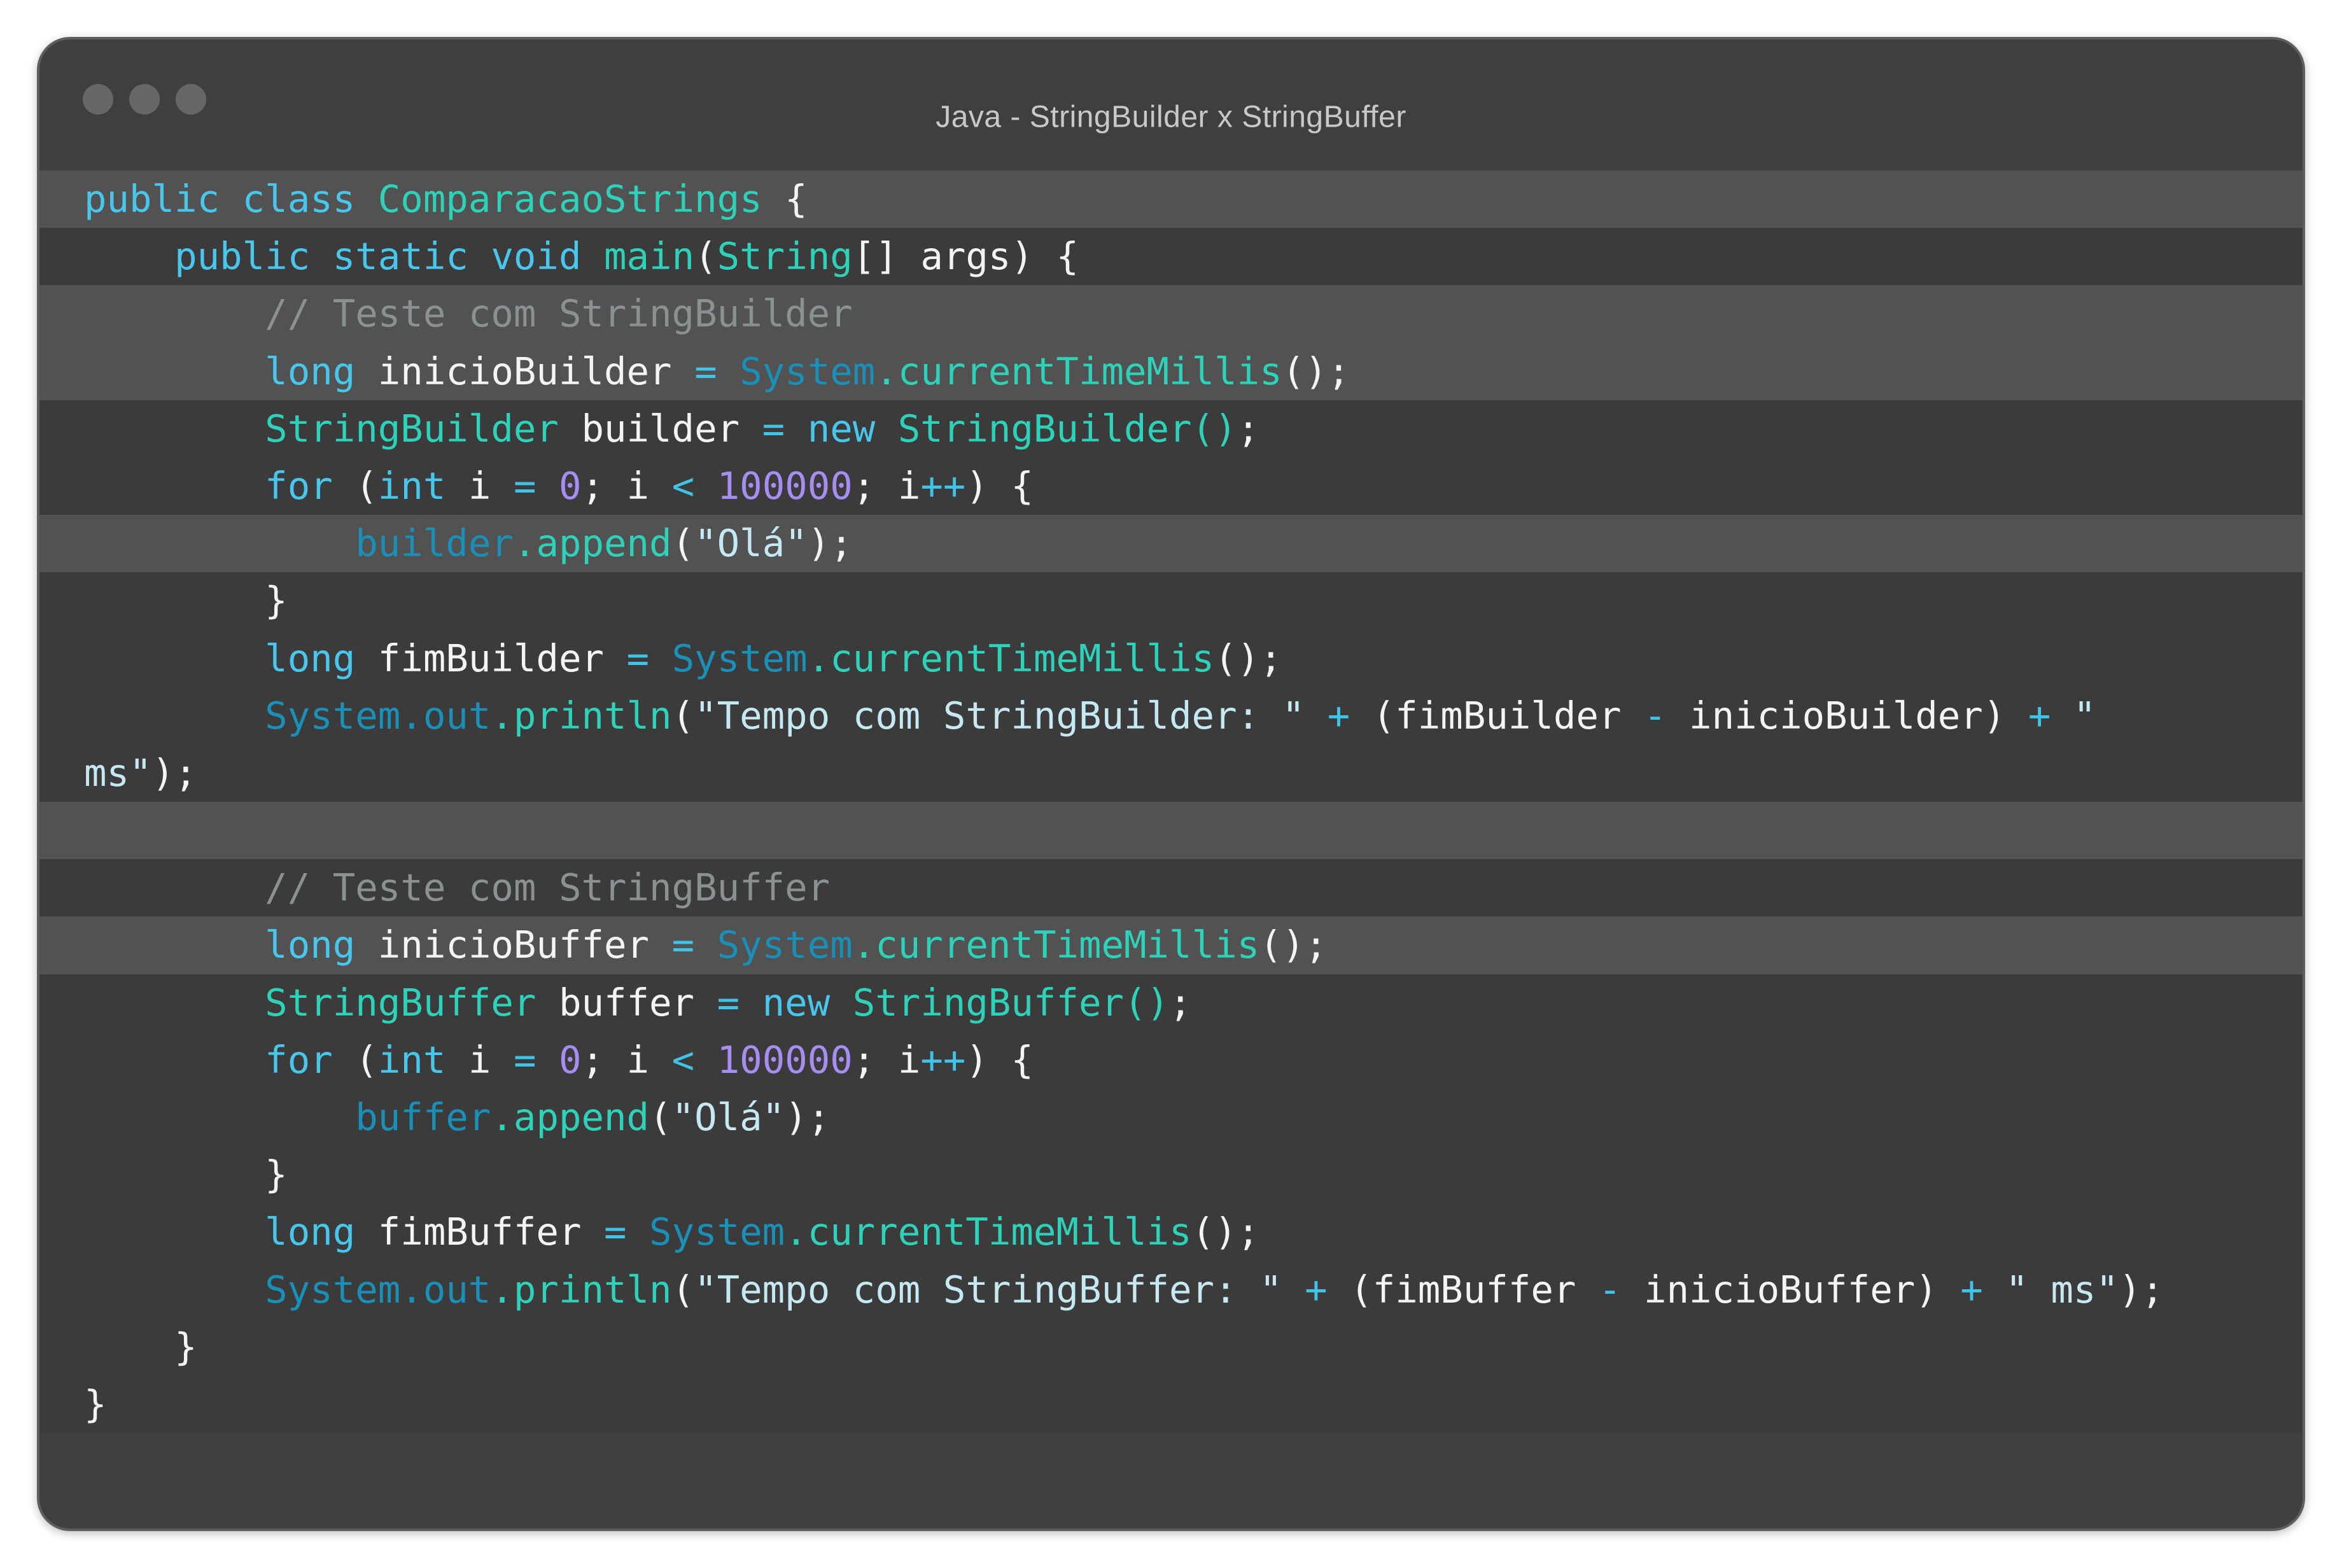  I want to click on code-token: 100000, so click(785, 1059).